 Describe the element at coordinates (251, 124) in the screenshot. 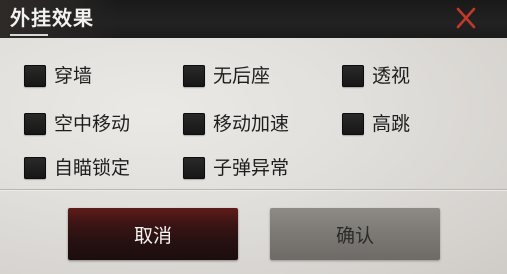

I see `option-label: 移动加速` at that location.